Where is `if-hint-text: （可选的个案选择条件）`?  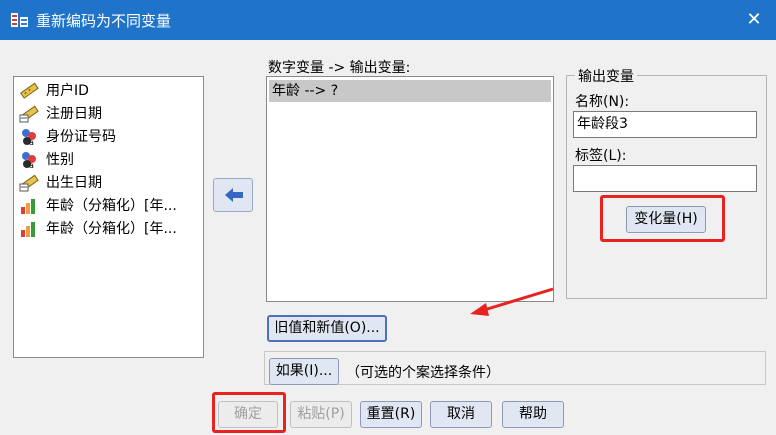
if-hint-text: （可选的个案选择条件） is located at coordinates (423, 373).